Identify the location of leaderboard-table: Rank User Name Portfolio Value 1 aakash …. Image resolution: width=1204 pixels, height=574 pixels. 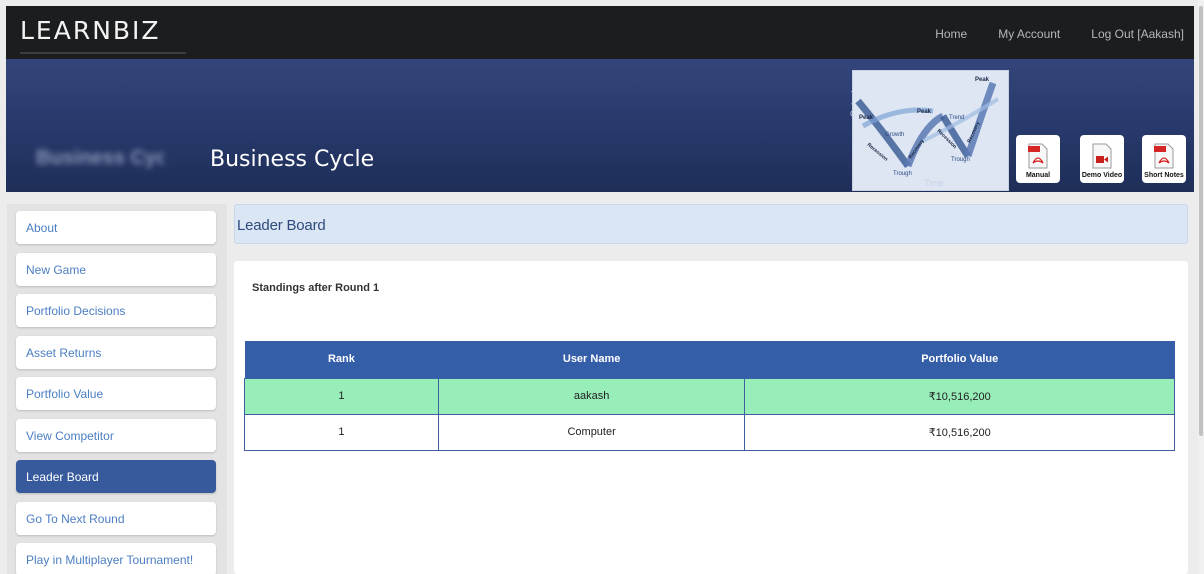
(709, 396).